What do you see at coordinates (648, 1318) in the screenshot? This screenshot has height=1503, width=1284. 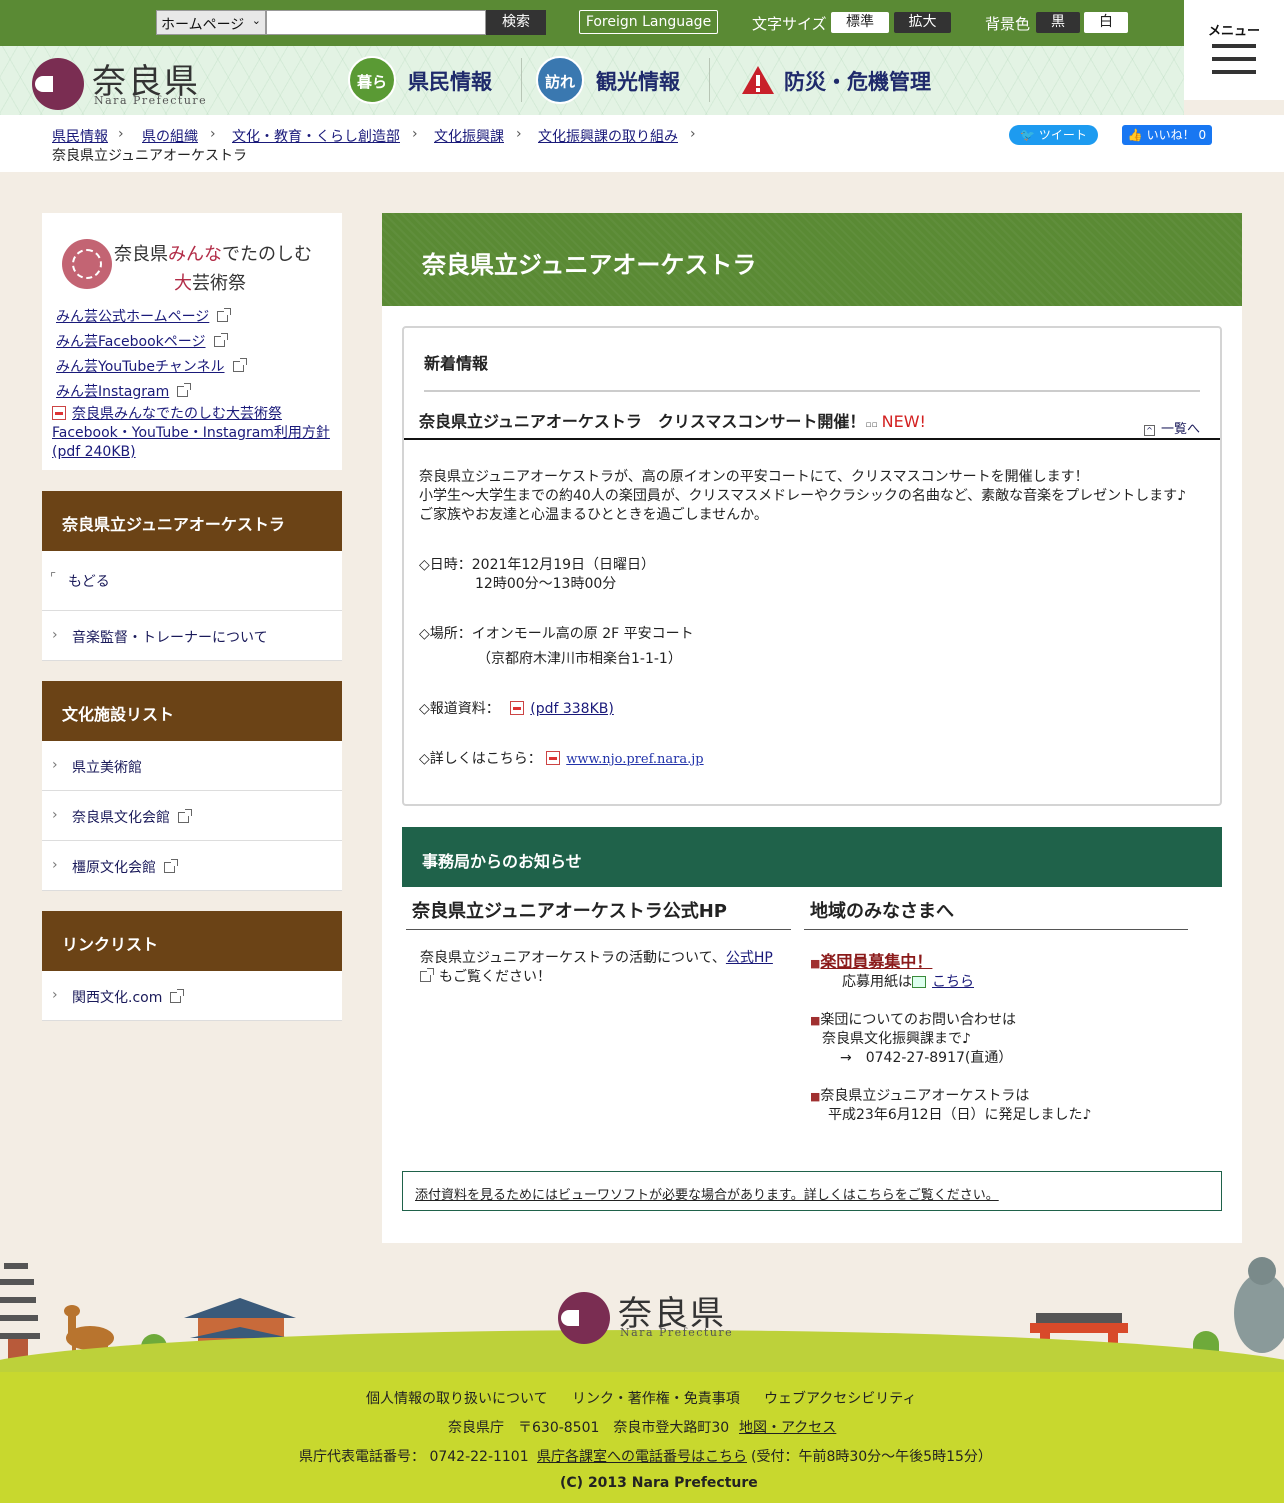 I see `footer-logo: 奈良県 Nara Prefecture` at bounding box center [648, 1318].